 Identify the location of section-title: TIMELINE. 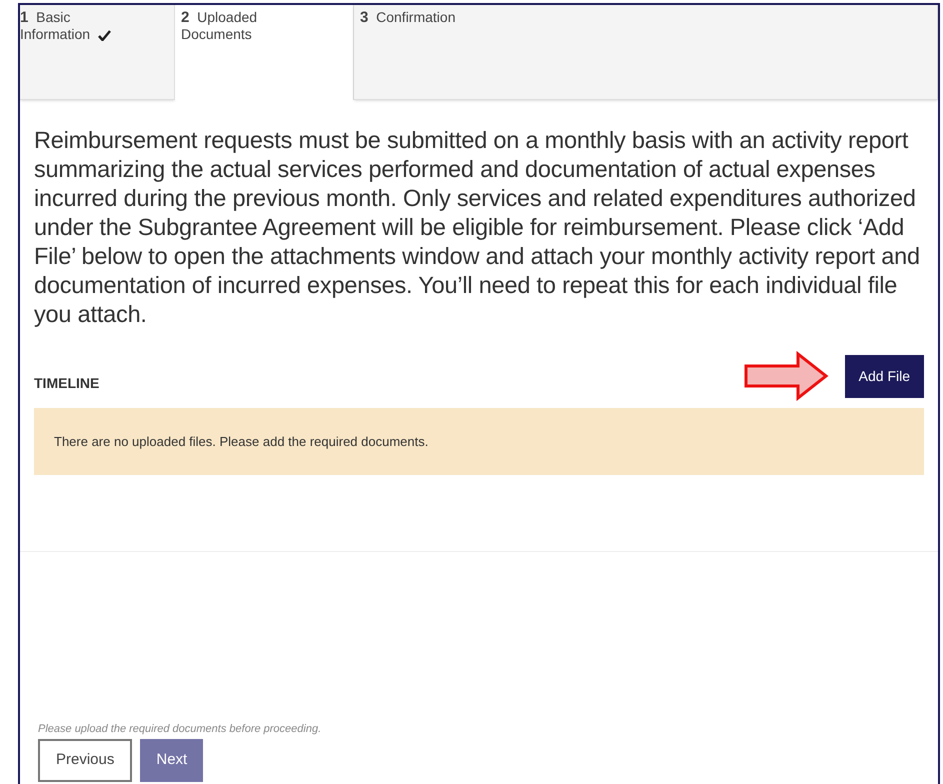
(67, 383).